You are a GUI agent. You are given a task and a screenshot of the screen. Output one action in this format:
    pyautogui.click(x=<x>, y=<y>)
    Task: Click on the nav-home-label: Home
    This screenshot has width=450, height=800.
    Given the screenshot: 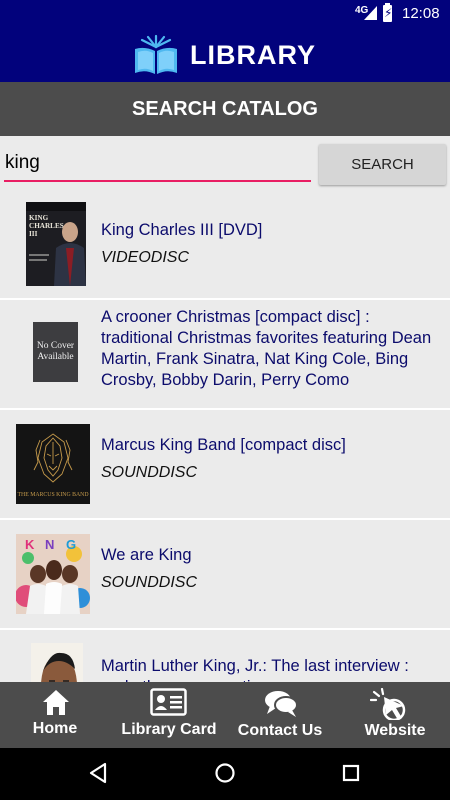 What is the action you would take?
    pyautogui.click(x=55, y=728)
    